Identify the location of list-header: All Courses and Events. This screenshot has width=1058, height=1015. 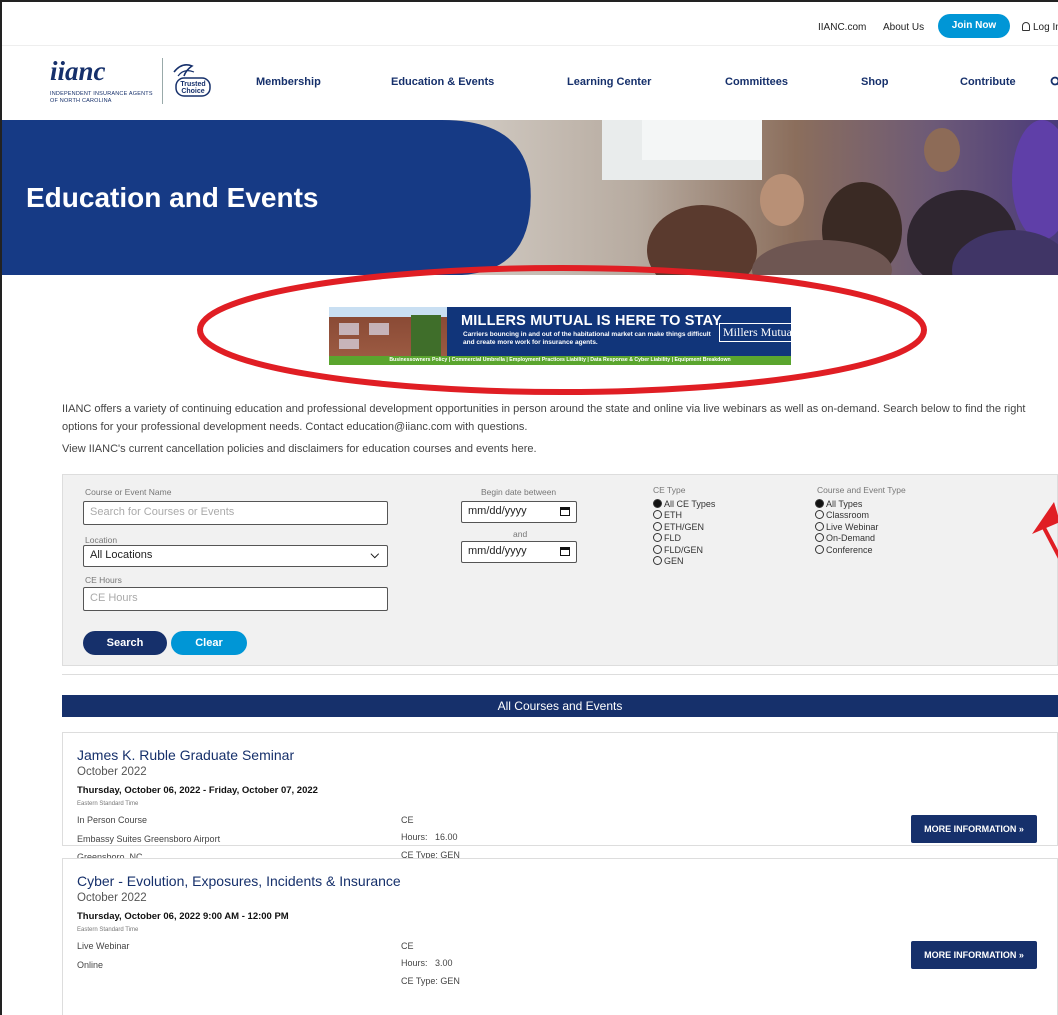
(560, 706).